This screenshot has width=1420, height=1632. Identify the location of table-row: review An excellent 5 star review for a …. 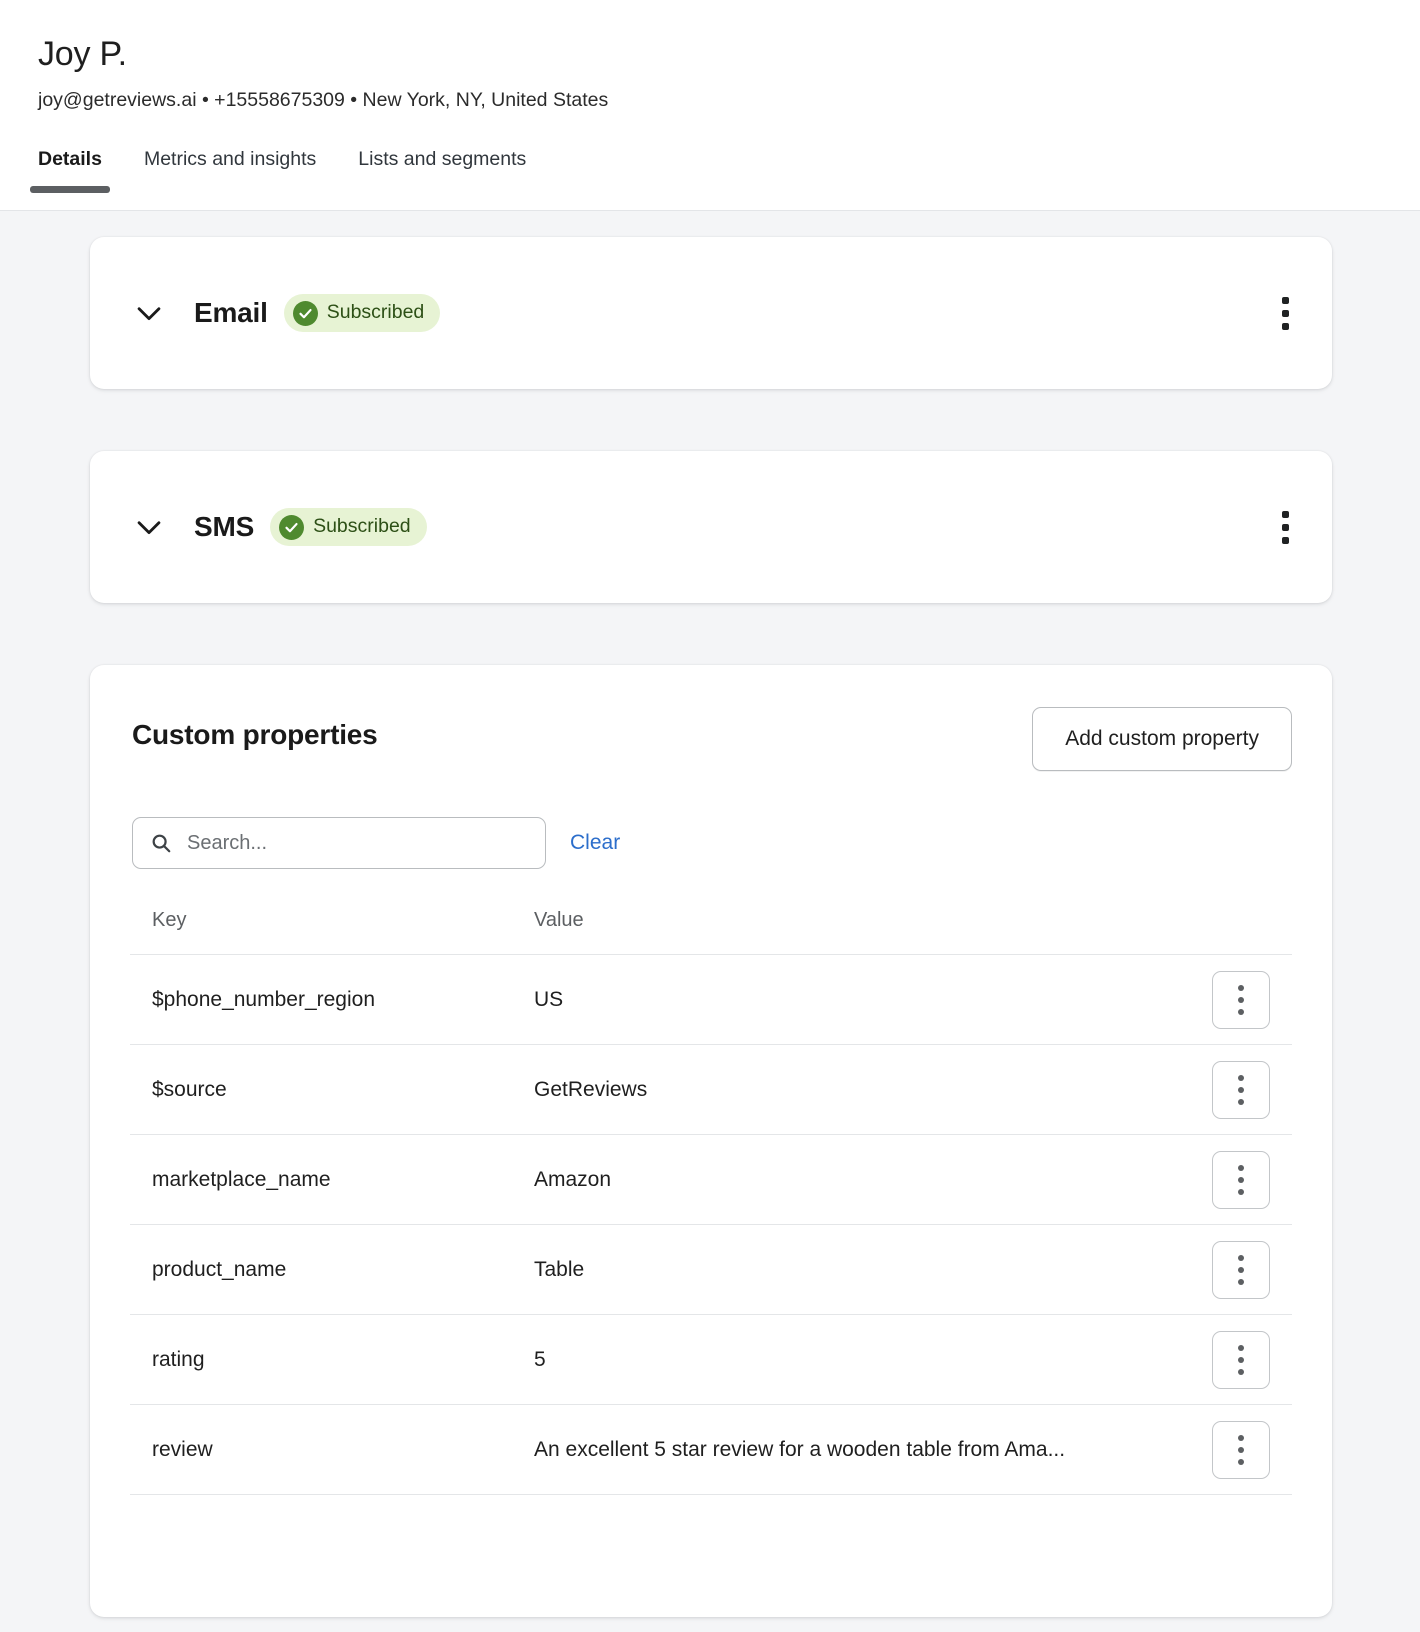
(711, 1449).